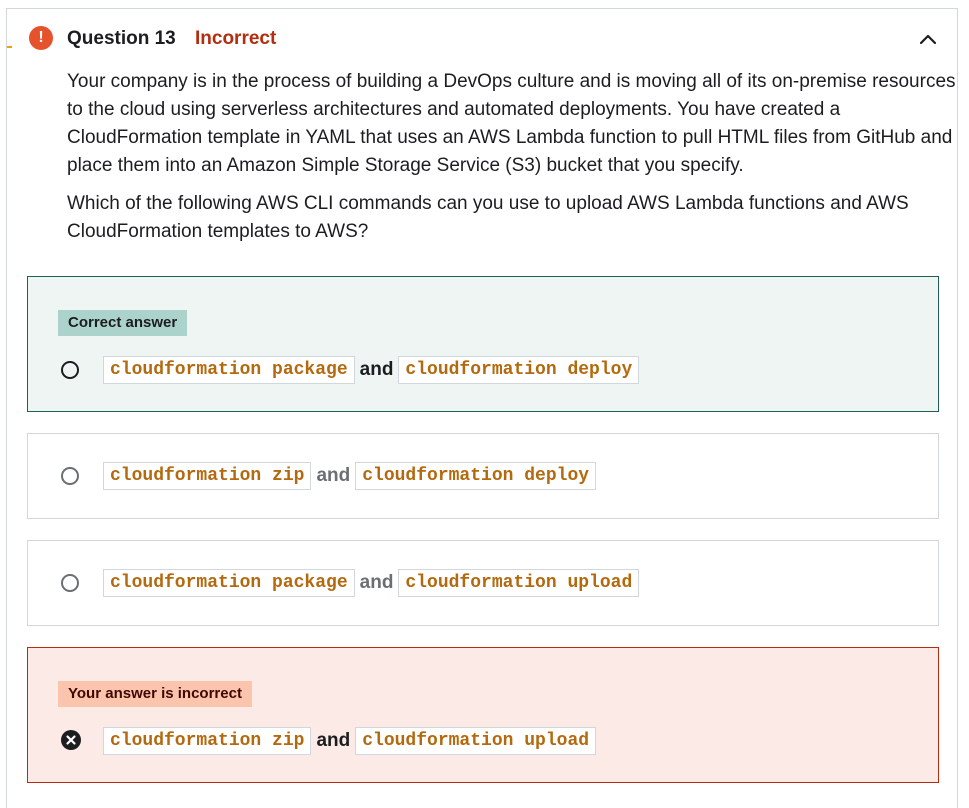  I want to click on collapse-button, so click(928, 39).